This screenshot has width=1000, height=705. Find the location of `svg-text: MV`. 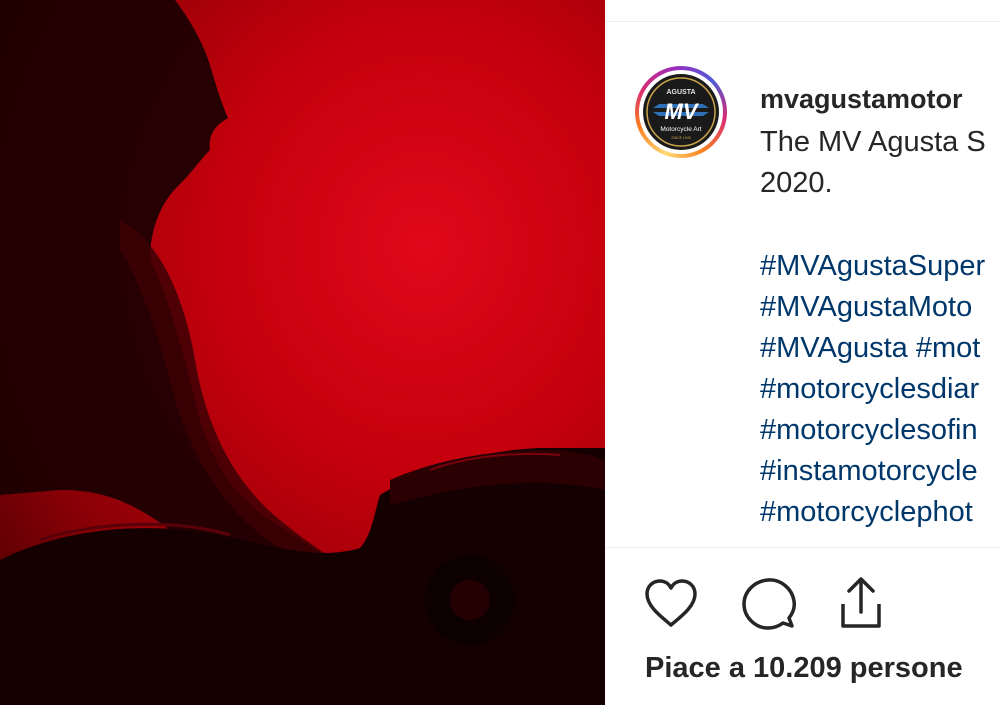

svg-text: MV is located at coordinates (682, 111).